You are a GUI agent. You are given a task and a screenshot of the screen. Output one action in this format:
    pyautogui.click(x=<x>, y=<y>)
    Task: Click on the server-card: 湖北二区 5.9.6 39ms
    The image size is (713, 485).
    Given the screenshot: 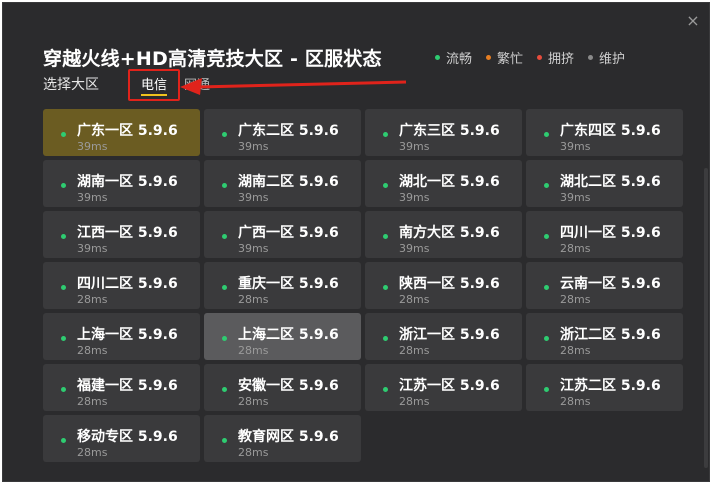 What is the action you would take?
    pyautogui.click(x=604, y=183)
    